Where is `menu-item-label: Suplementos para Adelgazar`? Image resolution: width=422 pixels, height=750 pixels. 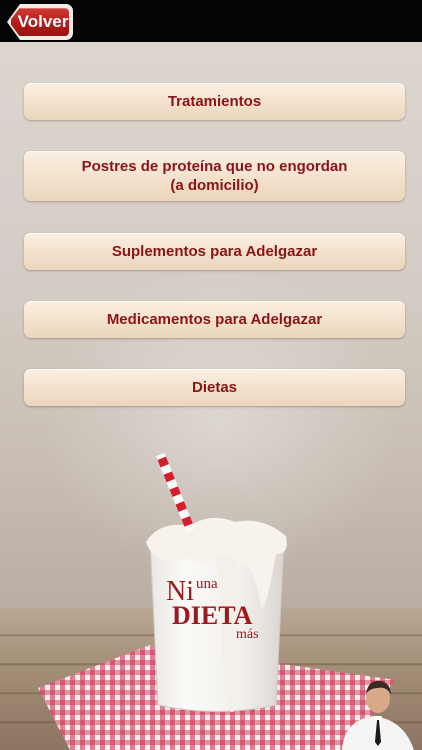
menu-item-label: Suplementos para Adelgazar is located at coordinates (214, 251).